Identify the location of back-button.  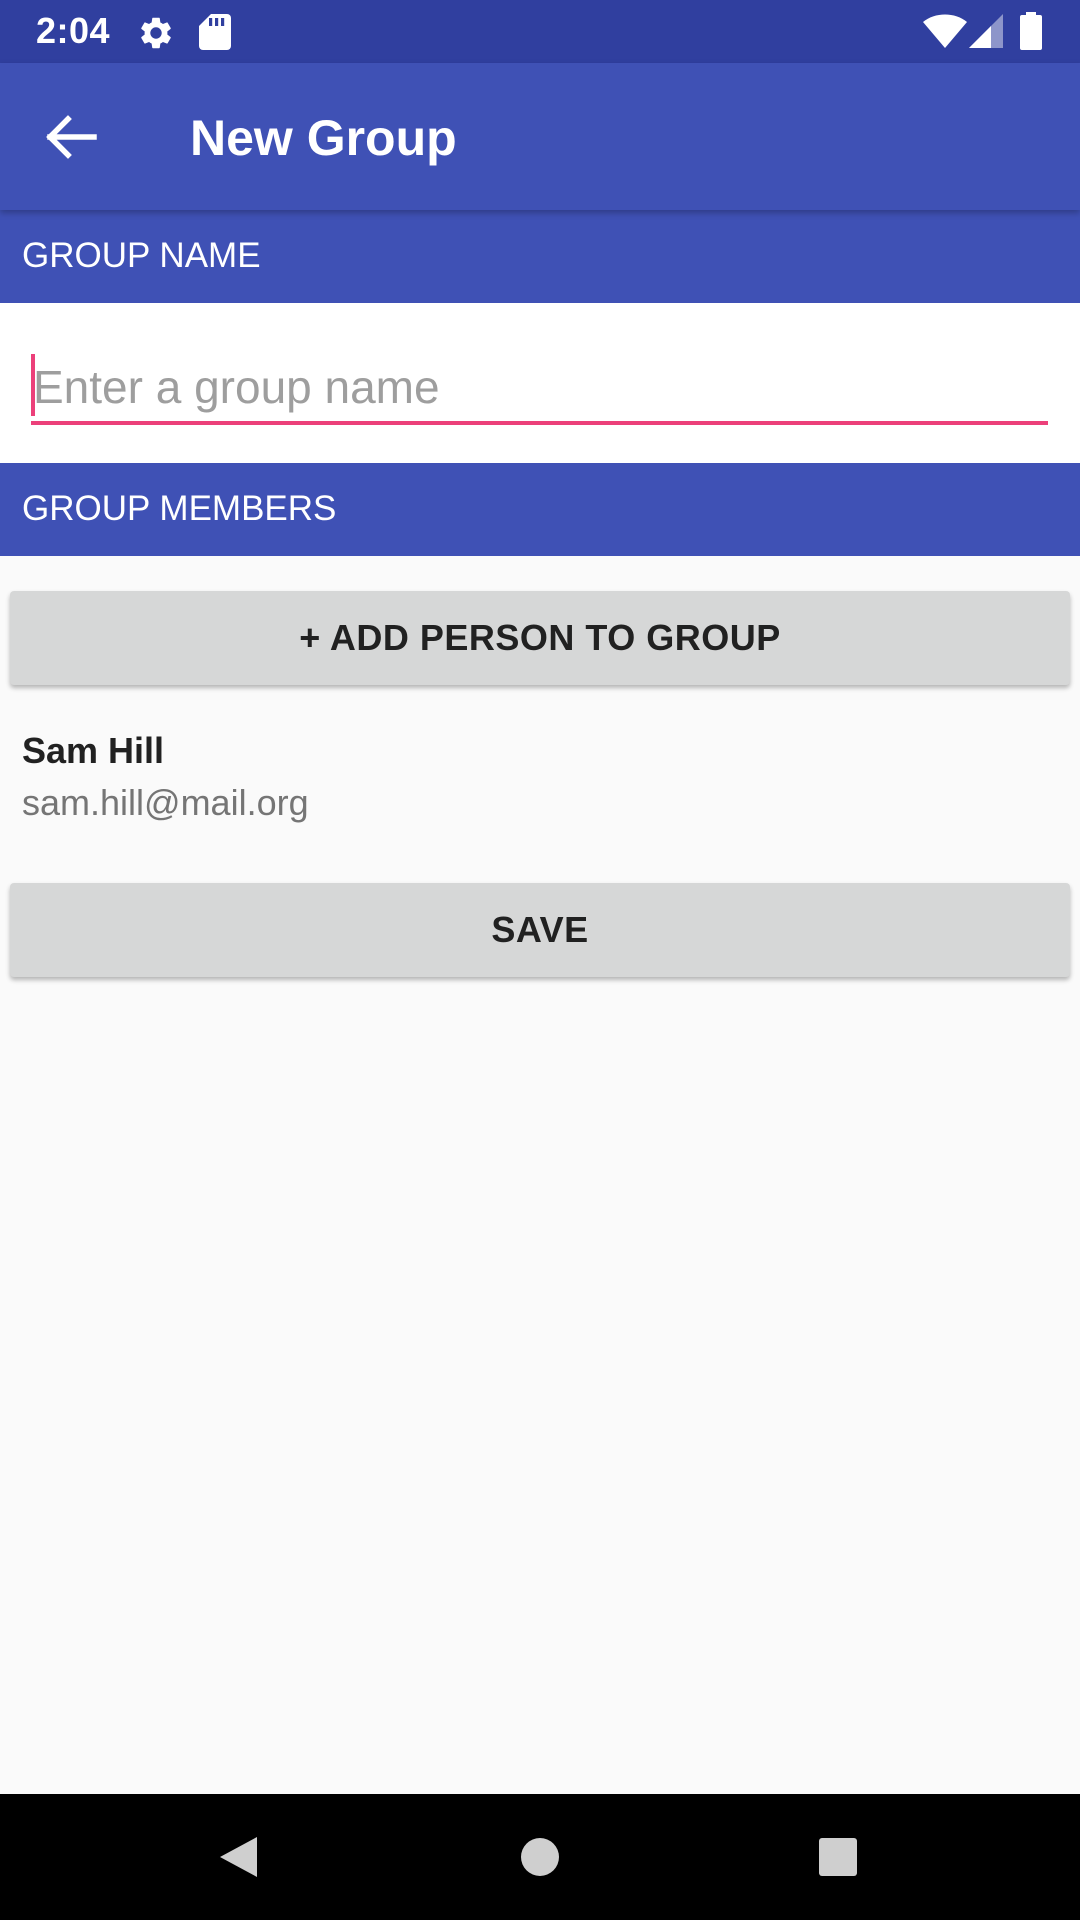
(72, 137).